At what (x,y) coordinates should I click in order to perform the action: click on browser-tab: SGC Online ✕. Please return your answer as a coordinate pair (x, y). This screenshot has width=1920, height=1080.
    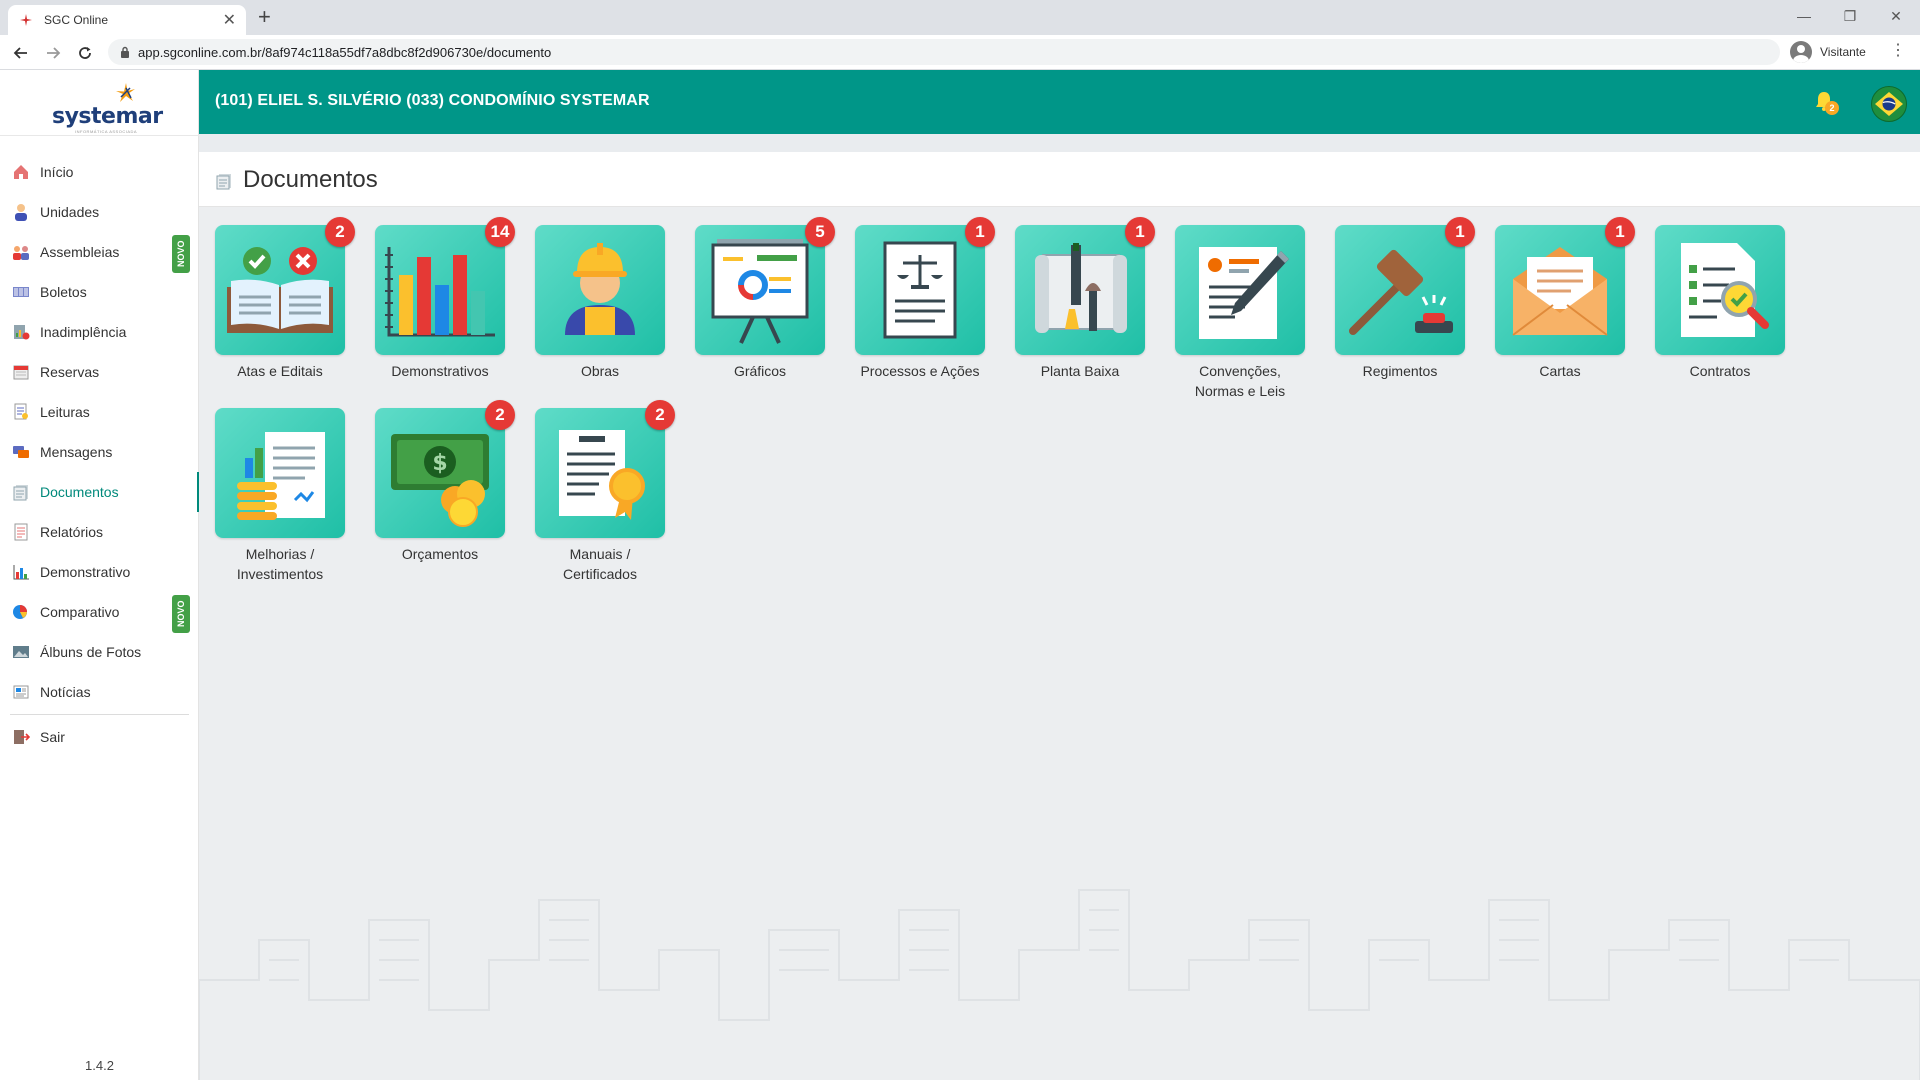
    Looking at the image, I should click on (127, 20).